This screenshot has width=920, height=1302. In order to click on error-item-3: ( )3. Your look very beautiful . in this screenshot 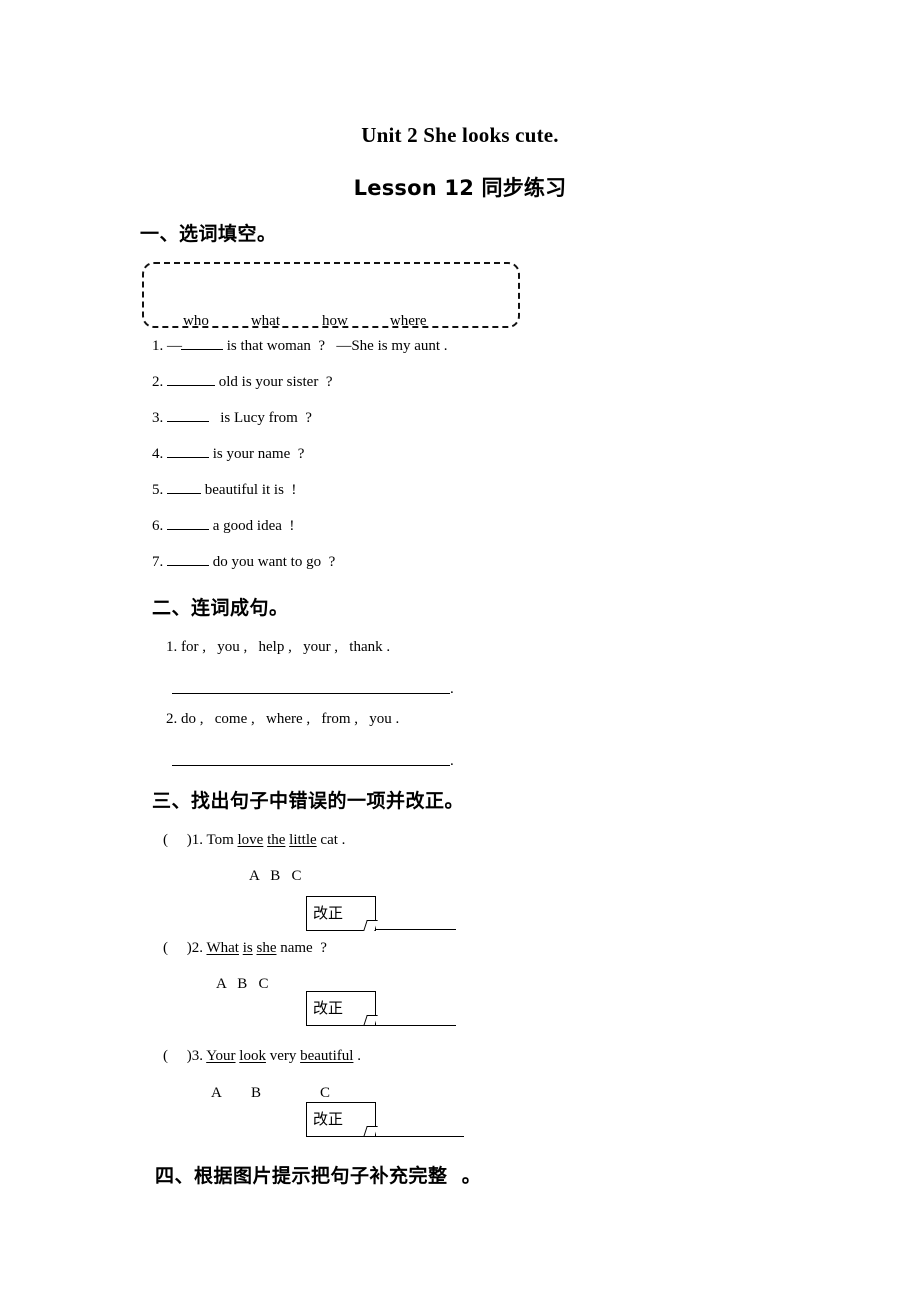, I will do `click(262, 1056)`.